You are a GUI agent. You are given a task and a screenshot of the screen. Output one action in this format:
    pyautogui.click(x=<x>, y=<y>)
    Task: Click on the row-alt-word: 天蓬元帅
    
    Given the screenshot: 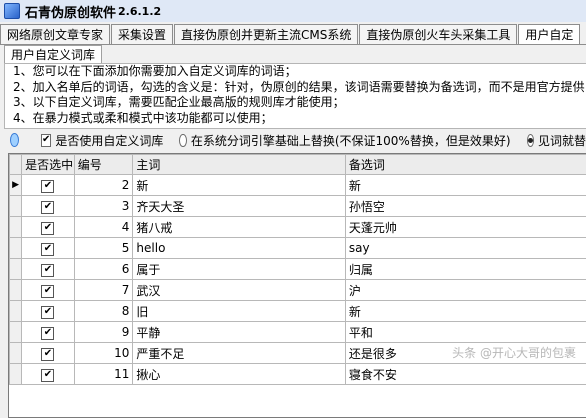 What is the action you would take?
    pyautogui.click(x=465, y=227)
    